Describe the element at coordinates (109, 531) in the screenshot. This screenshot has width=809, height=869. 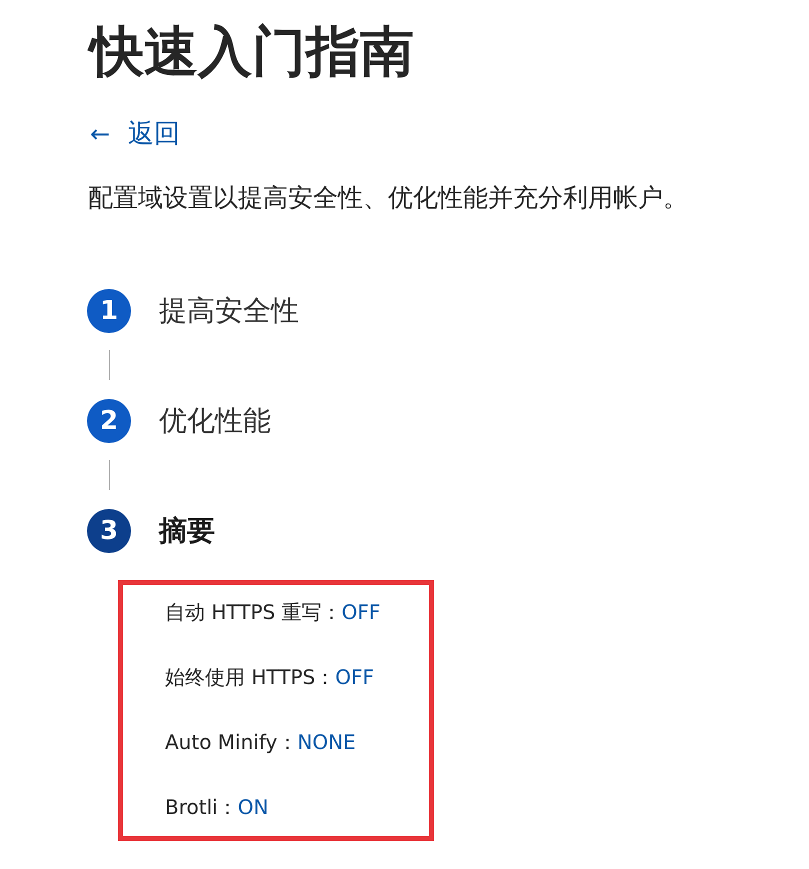
I see `step-number: 3` at that location.